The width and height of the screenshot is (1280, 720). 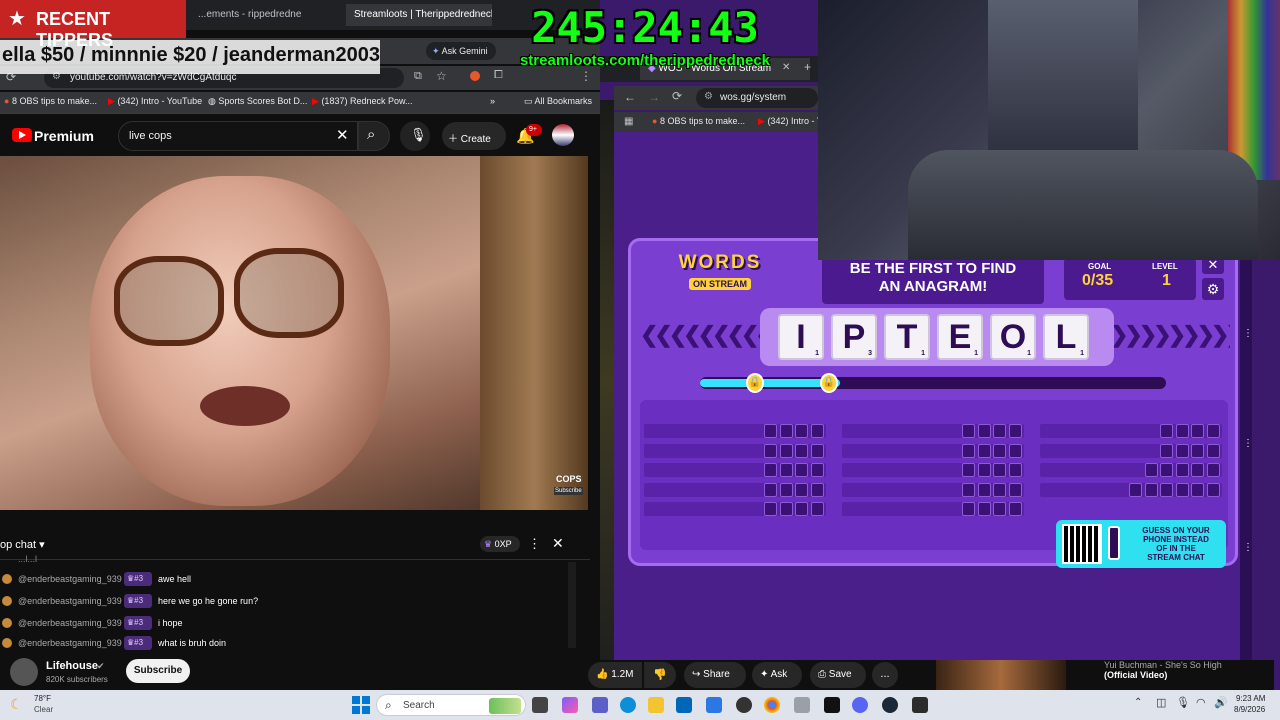 I want to click on microphone-icon: 🎙, so click(x=1183, y=702).